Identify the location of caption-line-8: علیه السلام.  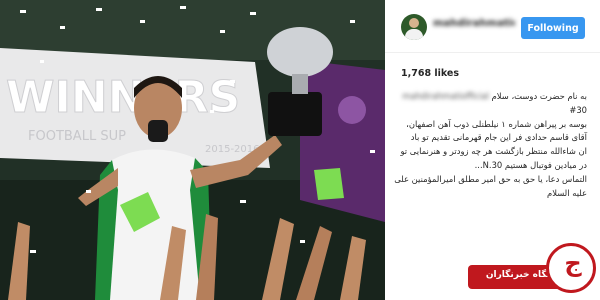
(567, 192).